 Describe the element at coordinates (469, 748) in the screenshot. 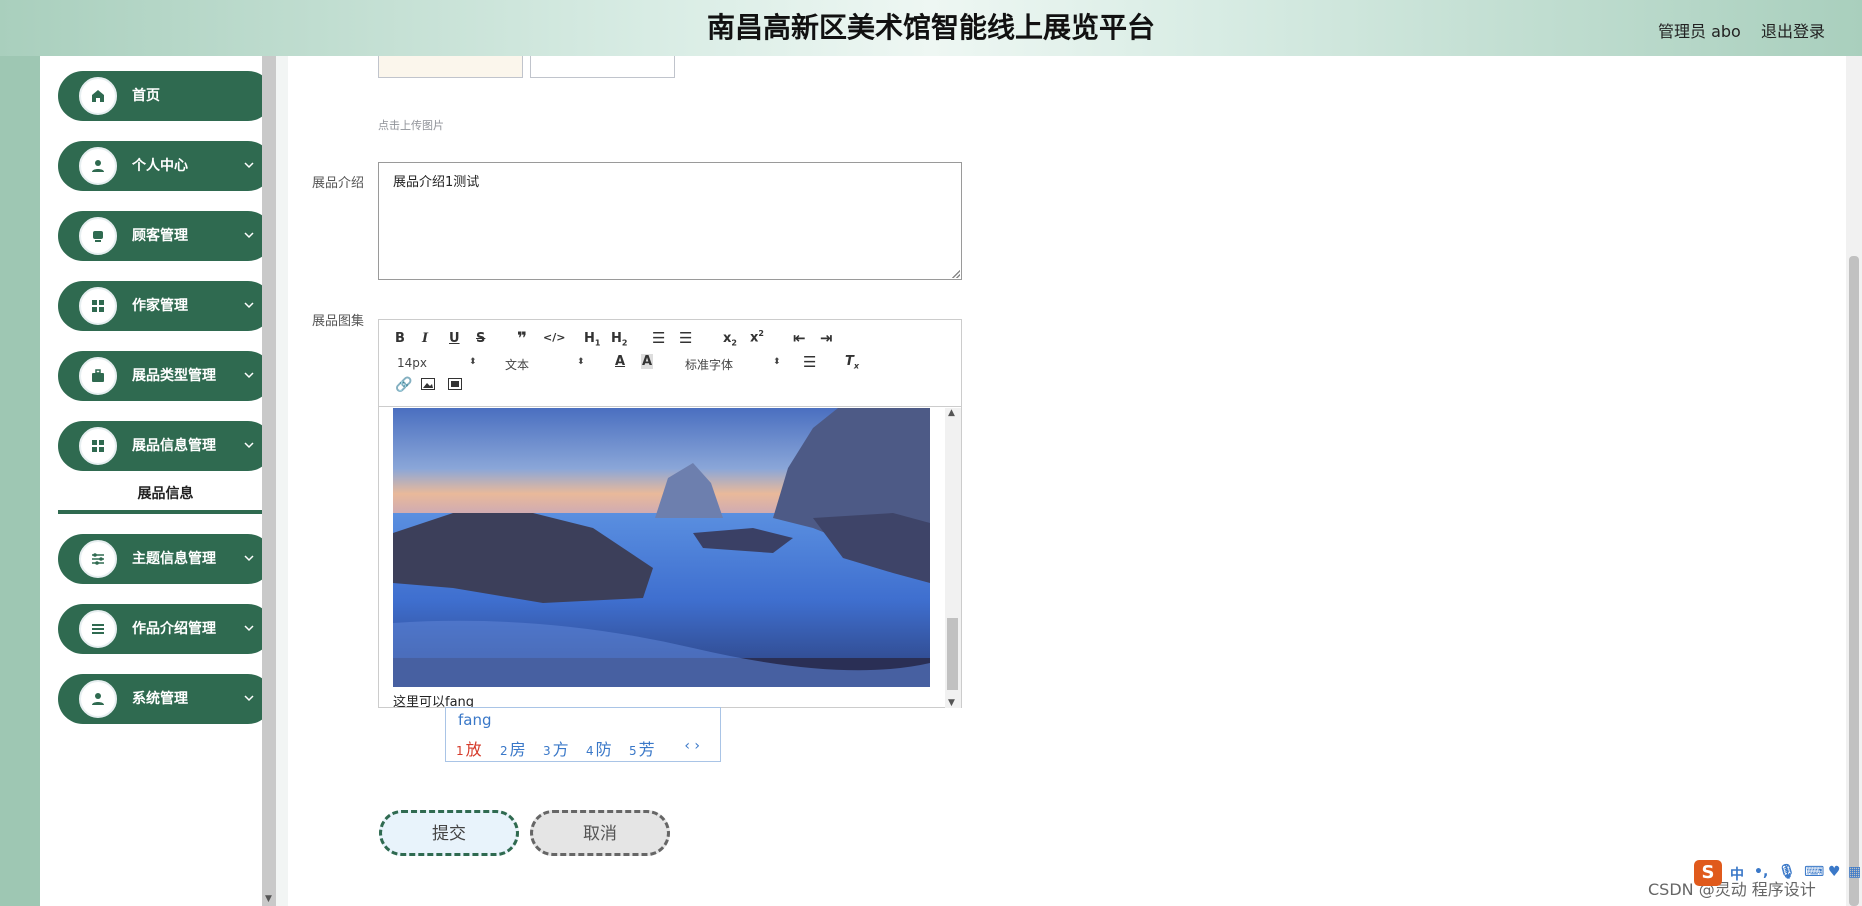

I see `ime-candidate: 1放` at that location.